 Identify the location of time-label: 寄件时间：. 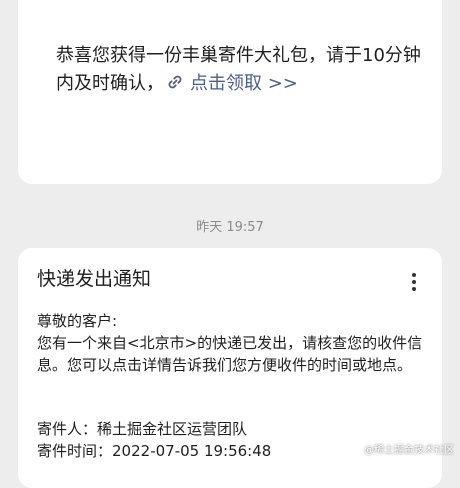
(75, 451).